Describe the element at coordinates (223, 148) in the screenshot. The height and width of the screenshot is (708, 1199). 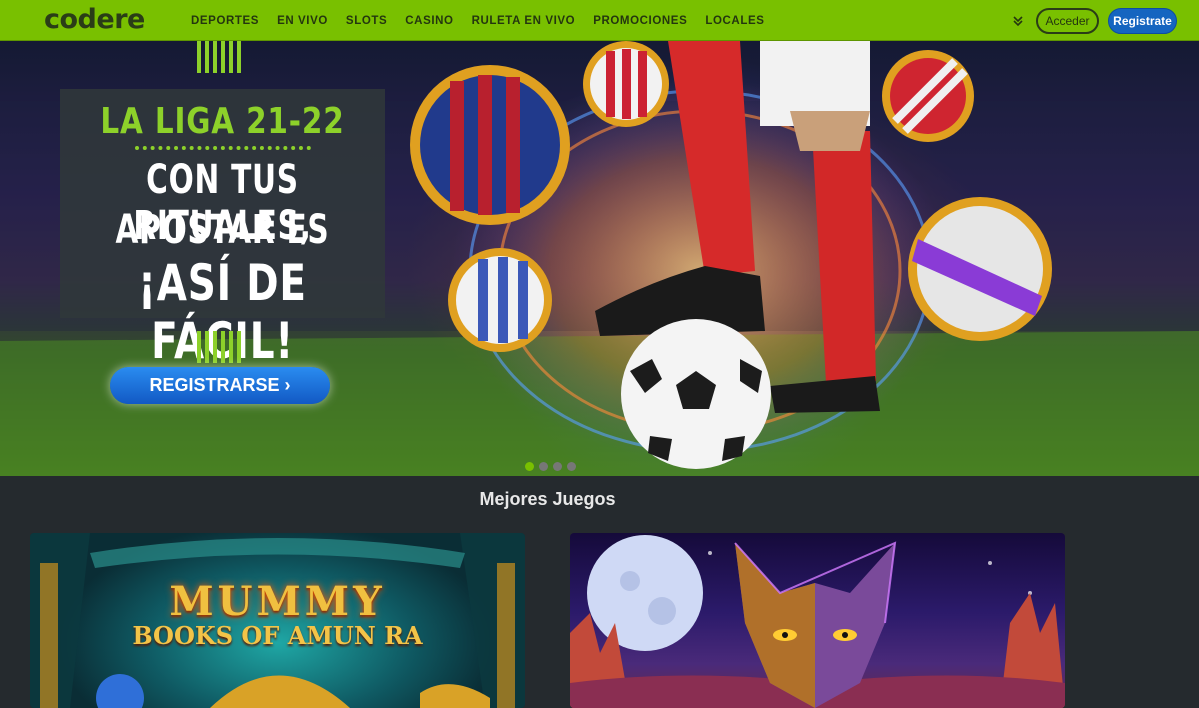
I see `promo-dotted-divider` at that location.